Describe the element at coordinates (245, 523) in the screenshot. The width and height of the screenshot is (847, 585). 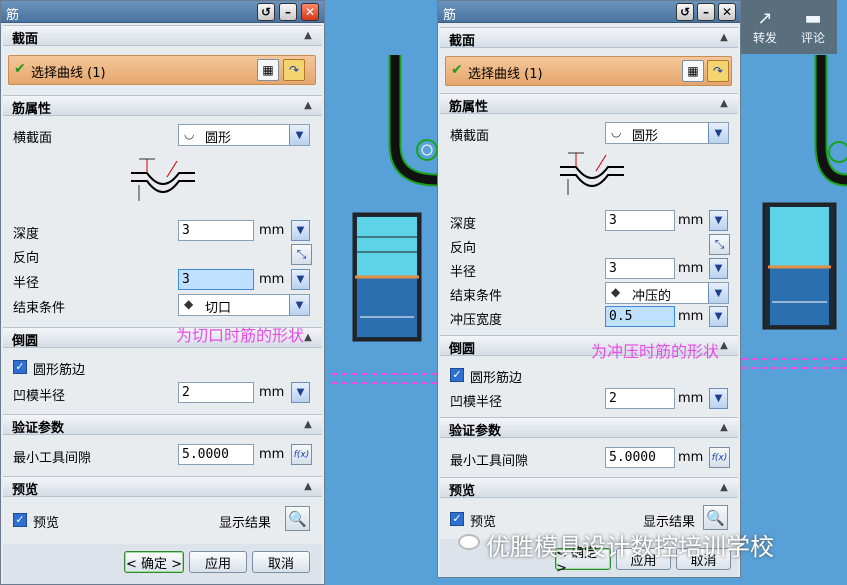
I see `show-result-label: 显示结果` at that location.